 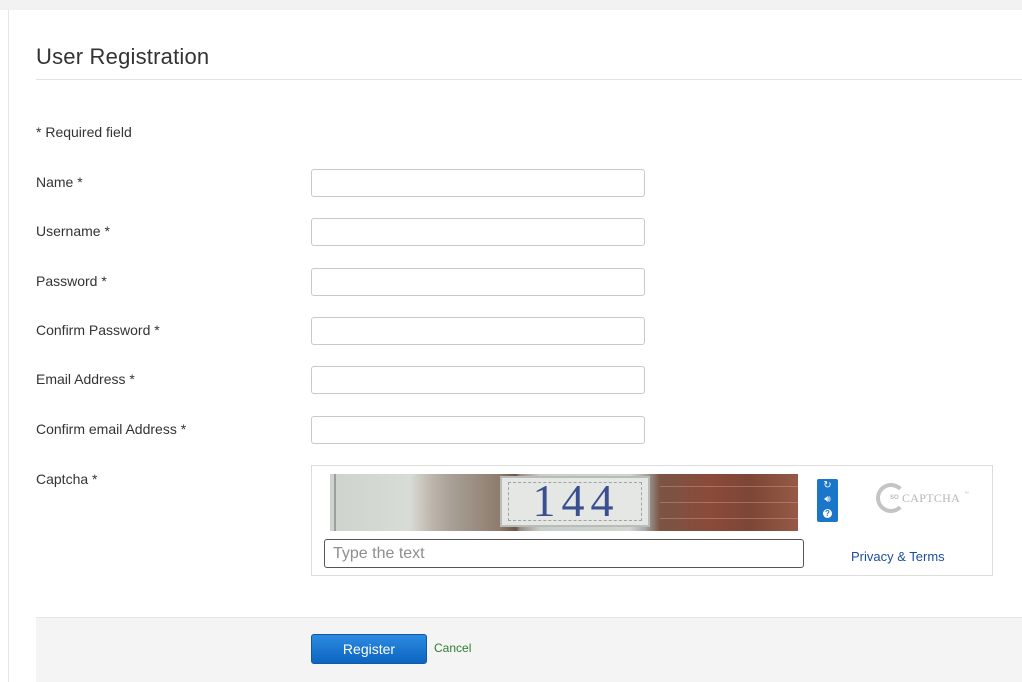 What do you see at coordinates (894, 498) in the screenshot?
I see `logo-prefix: SO` at bounding box center [894, 498].